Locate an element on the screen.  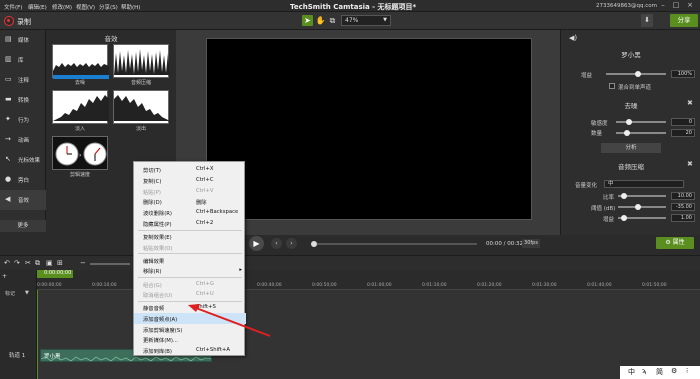
taskbar-tray: 中 ϡ 简 ⚙ ⁝ is located at coordinates (660, 372).